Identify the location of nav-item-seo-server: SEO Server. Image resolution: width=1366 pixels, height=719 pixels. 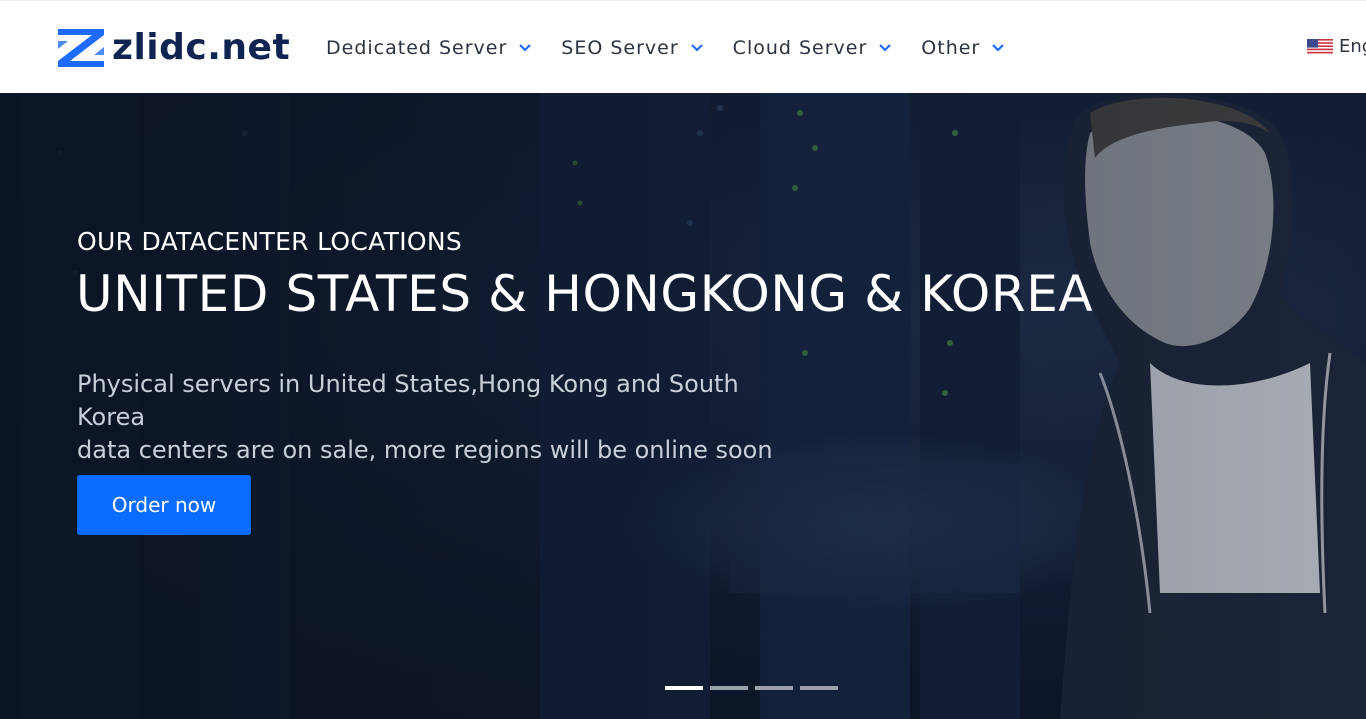
(632, 48).